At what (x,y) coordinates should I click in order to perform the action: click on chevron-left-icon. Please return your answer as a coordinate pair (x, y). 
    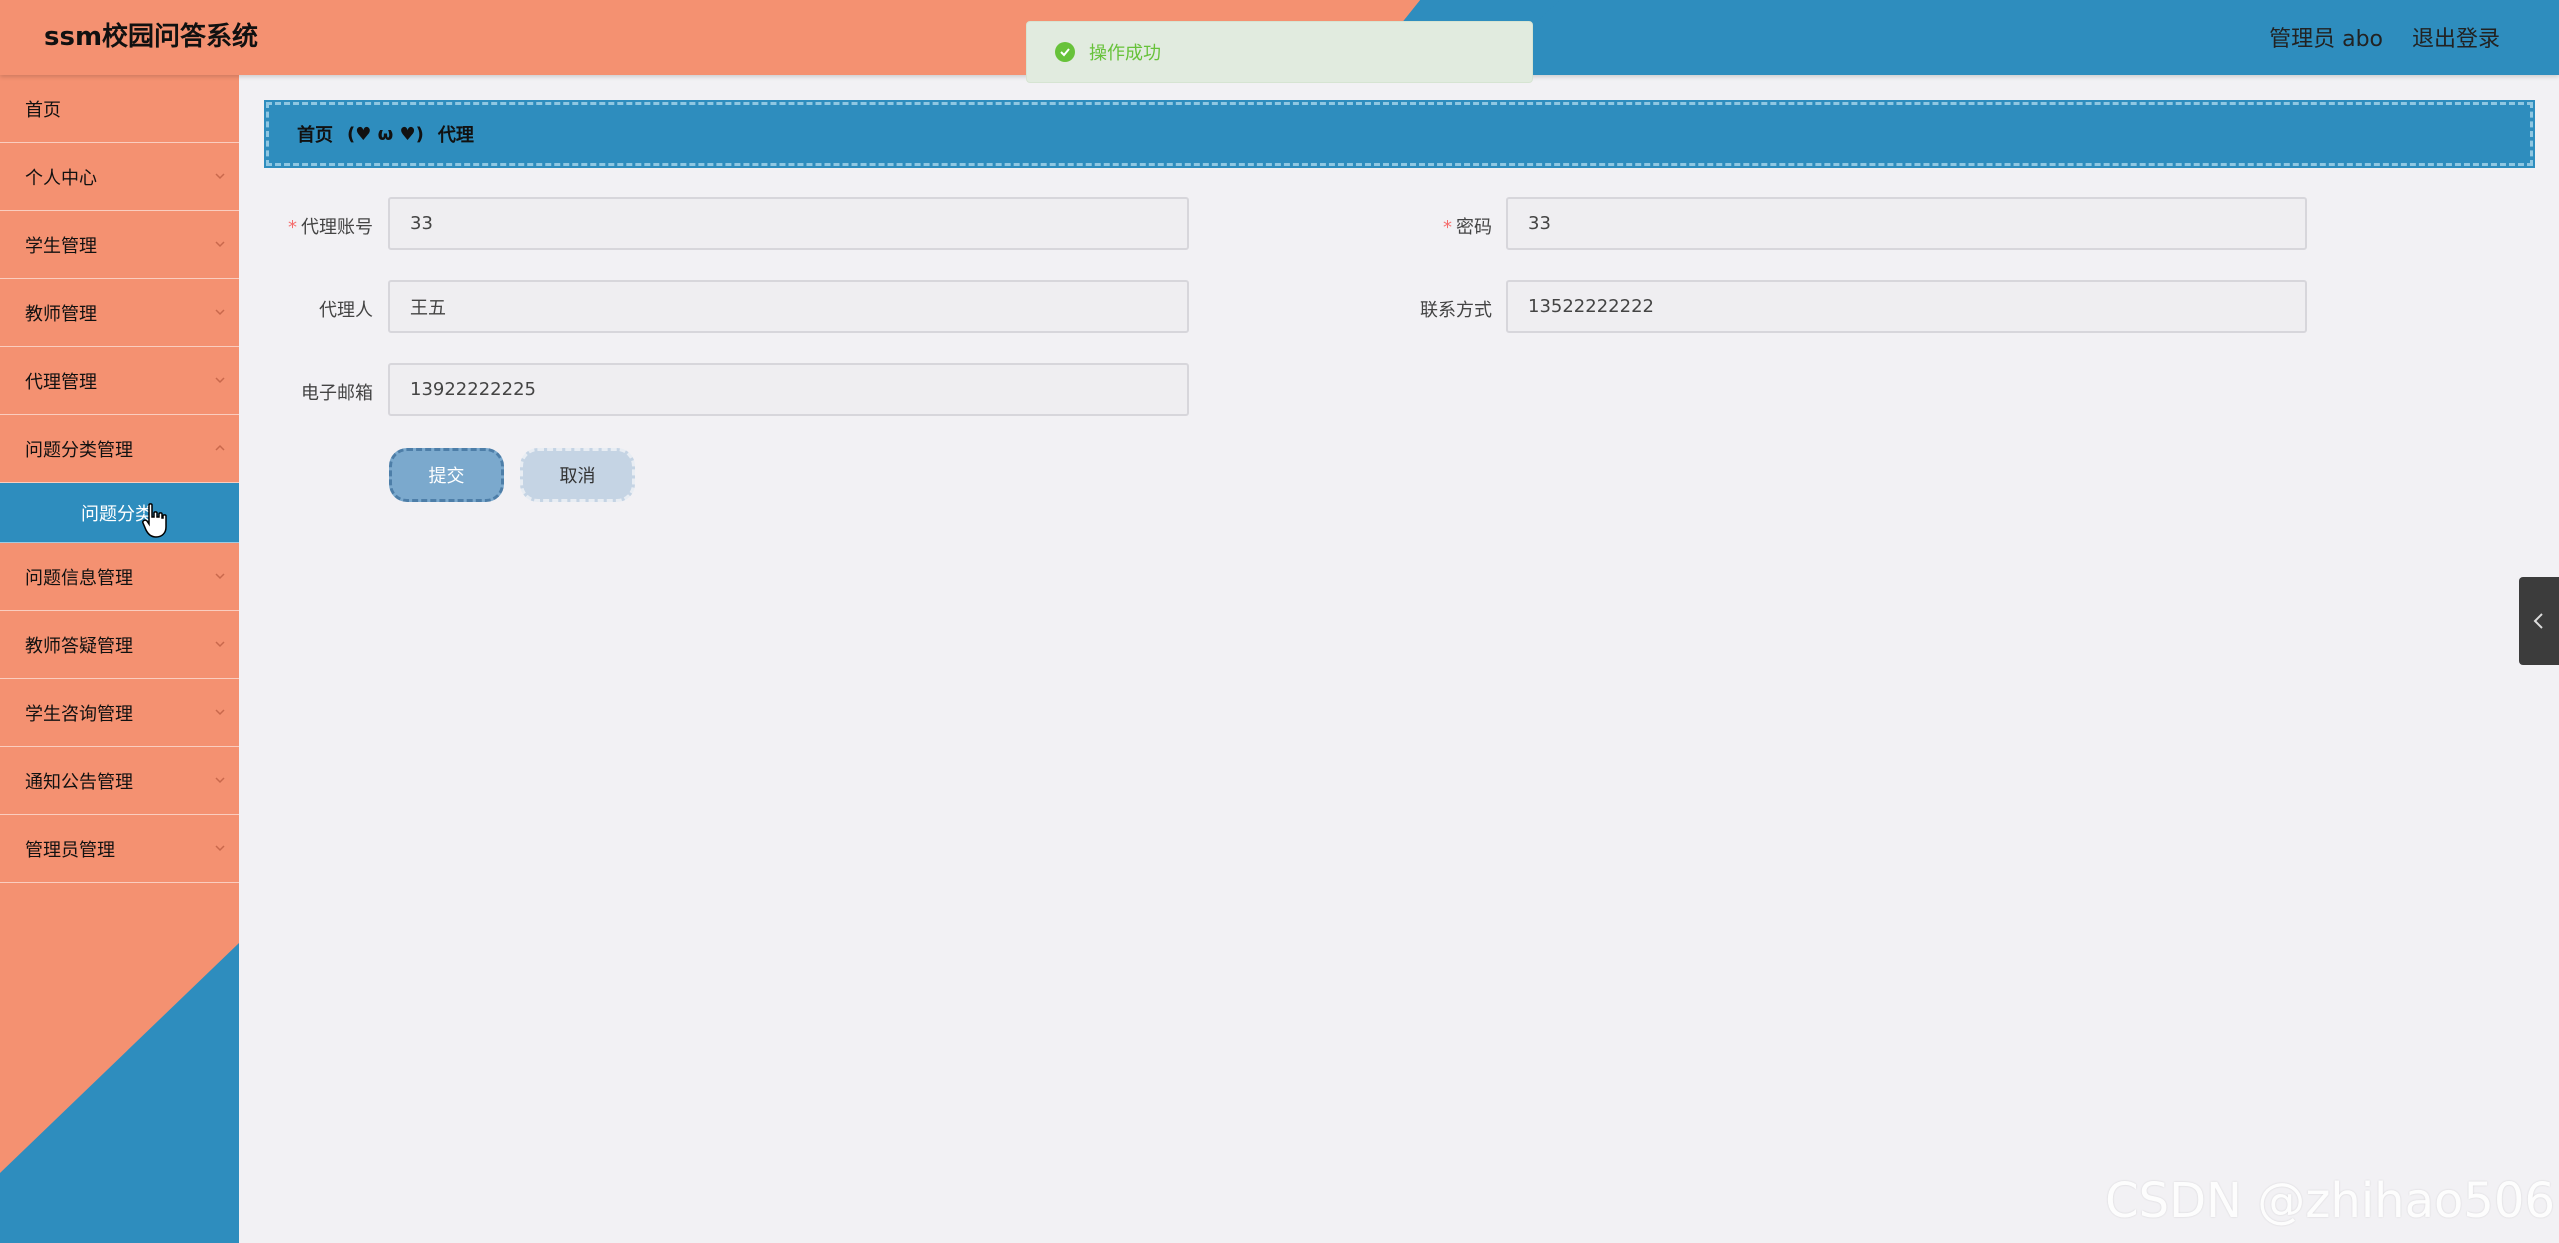
    Looking at the image, I should click on (2538, 621).